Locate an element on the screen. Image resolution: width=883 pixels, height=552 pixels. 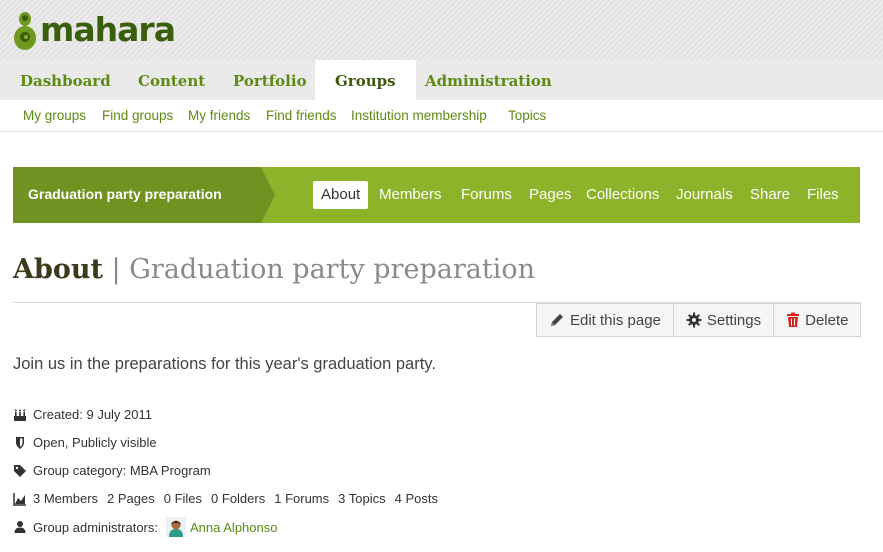
page-actions: Edit this page Settings Delete is located at coordinates (699, 320).